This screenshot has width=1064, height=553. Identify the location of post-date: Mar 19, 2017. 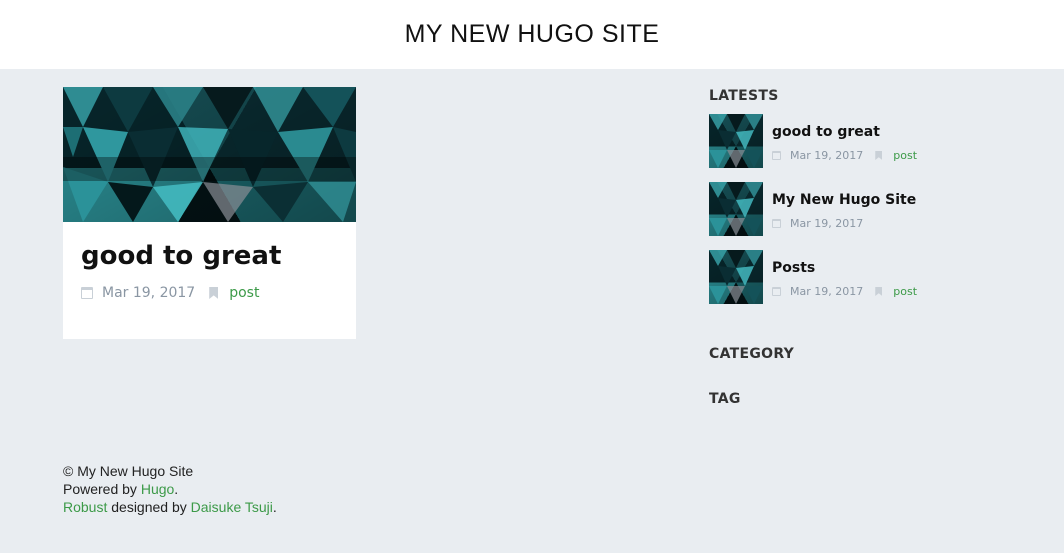
(149, 293).